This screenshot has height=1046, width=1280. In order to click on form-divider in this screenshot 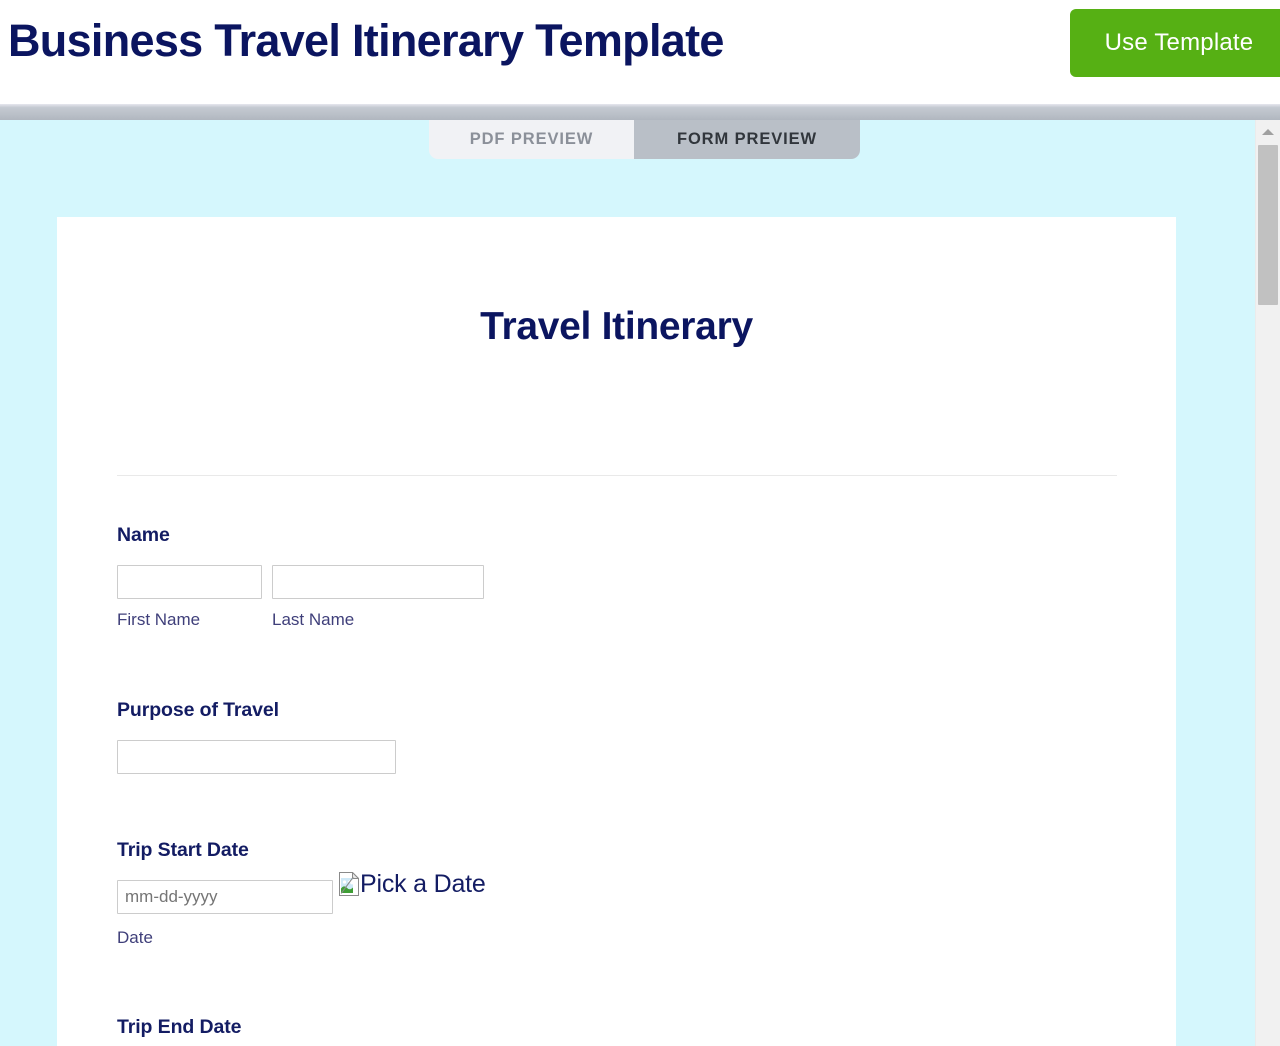, I will do `click(617, 475)`.